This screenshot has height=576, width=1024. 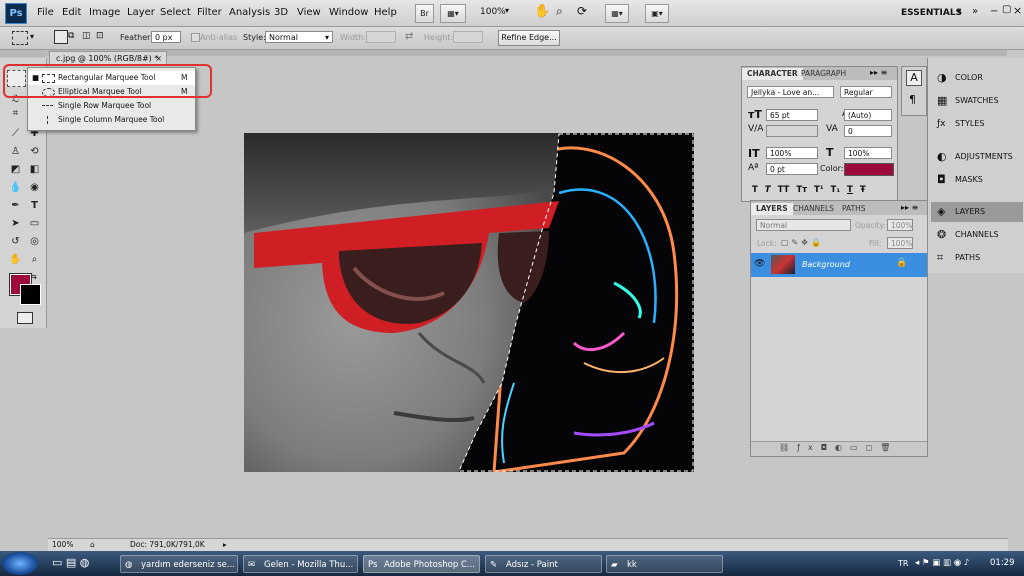 I want to click on taskbar-item-folder: ▰ kk, so click(x=664, y=564).